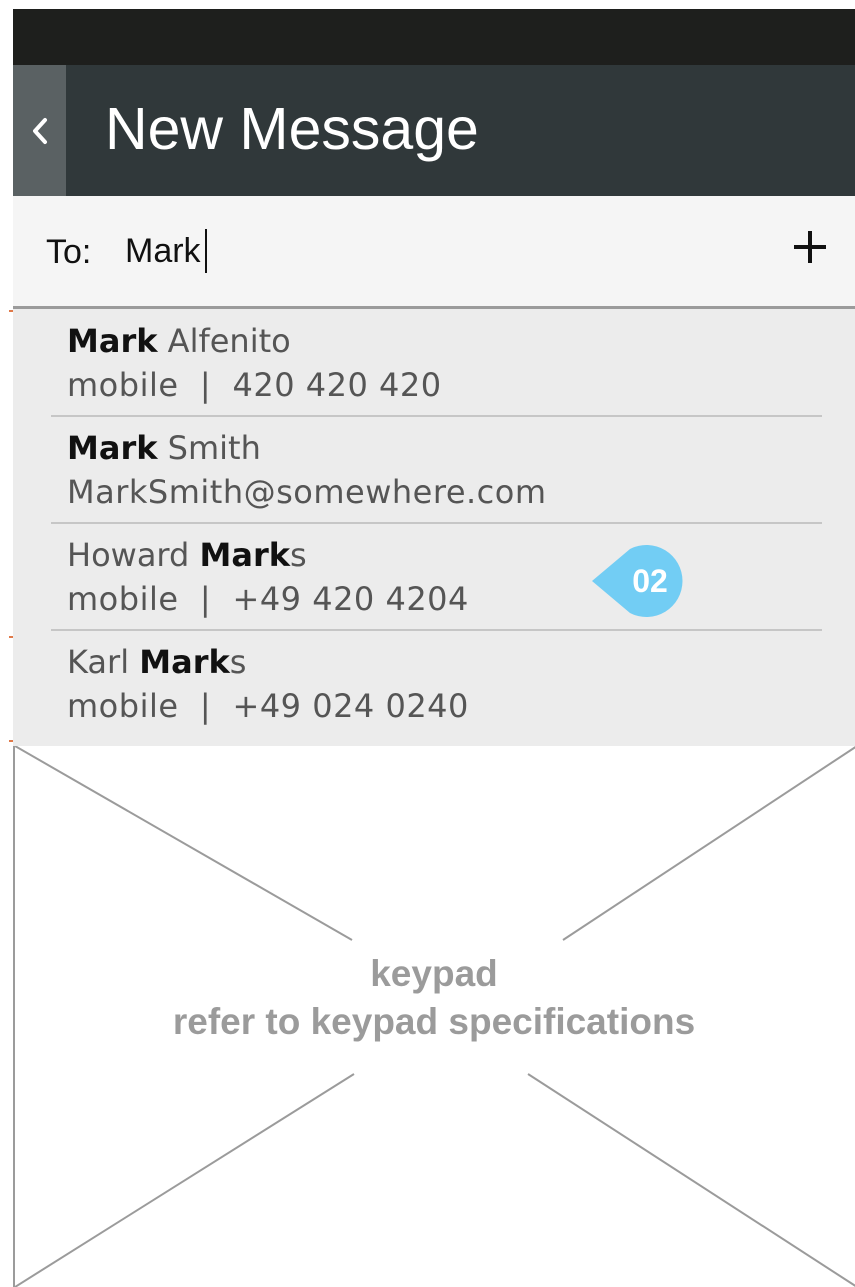  I want to click on contact-suggestion: Howard Marks mobile | +49 420 4204, so click(436, 577).